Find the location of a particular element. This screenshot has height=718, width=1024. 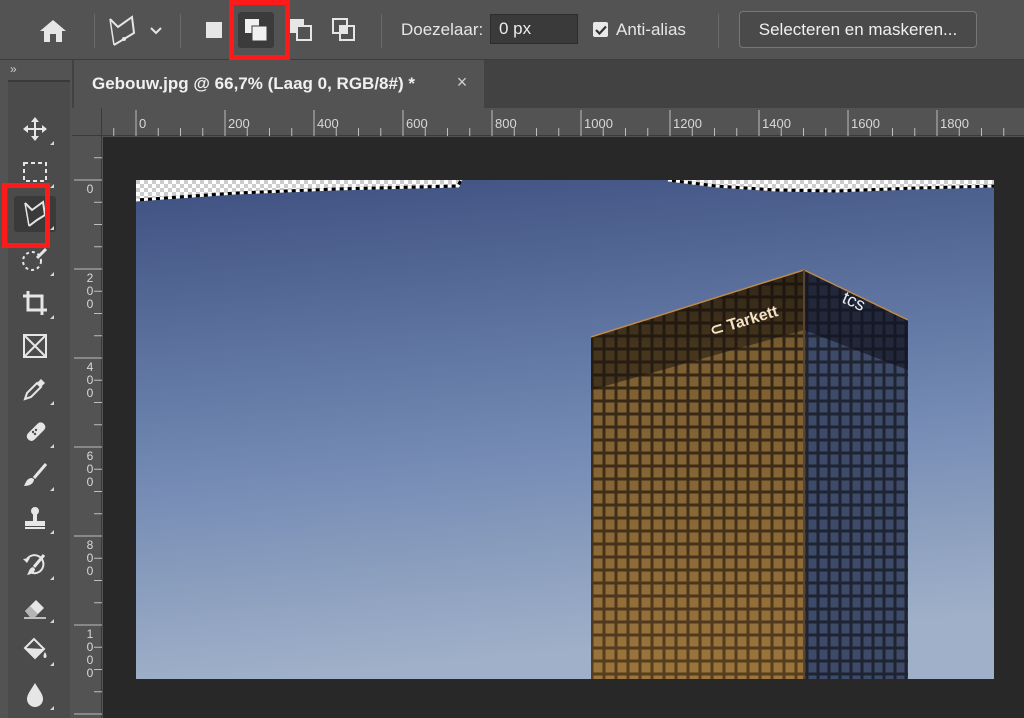

checkmark-icon is located at coordinates (600, 30).